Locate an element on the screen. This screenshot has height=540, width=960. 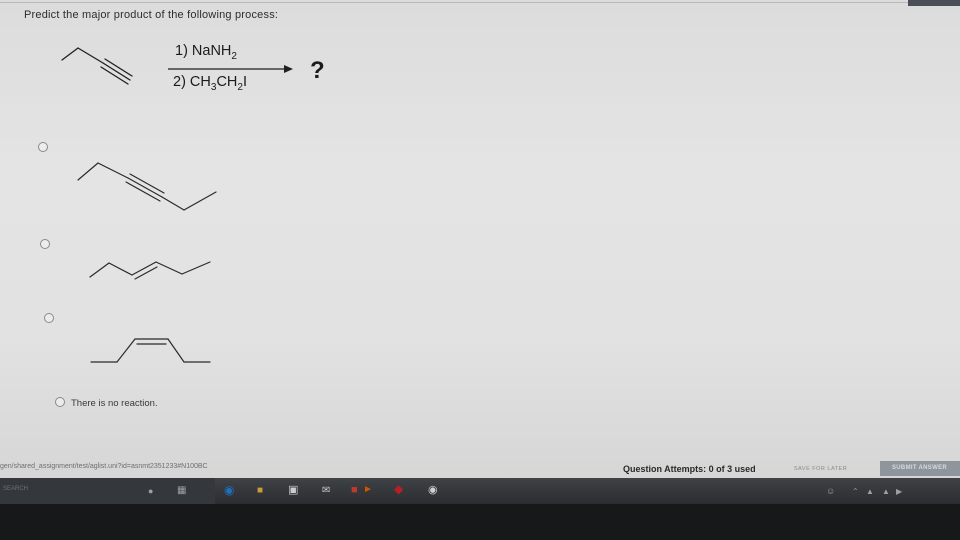
option-b-alkene is located at coordinates (150, 270).